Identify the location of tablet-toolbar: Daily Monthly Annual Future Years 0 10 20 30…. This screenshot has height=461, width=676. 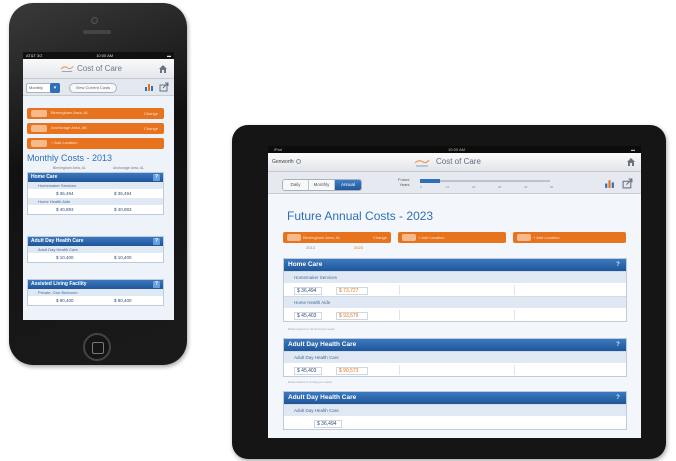
(454, 183).